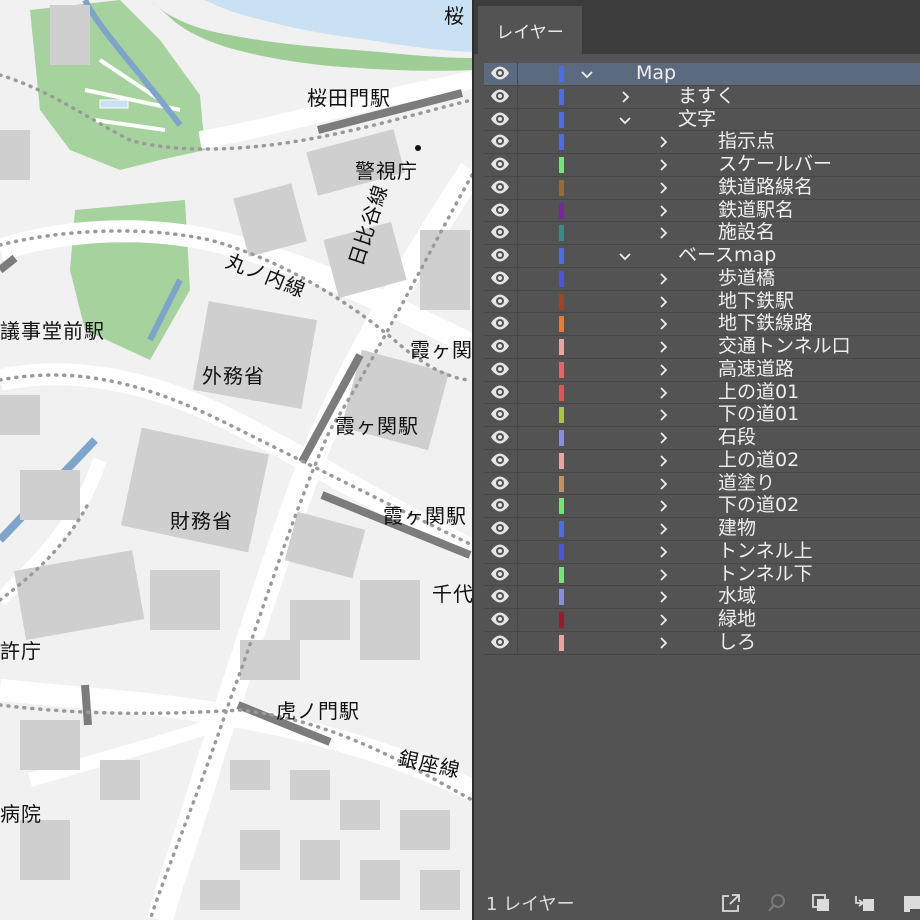  What do you see at coordinates (731, 903) in the screenshot?
I see `export-icon` at bounding box center [731, 903].